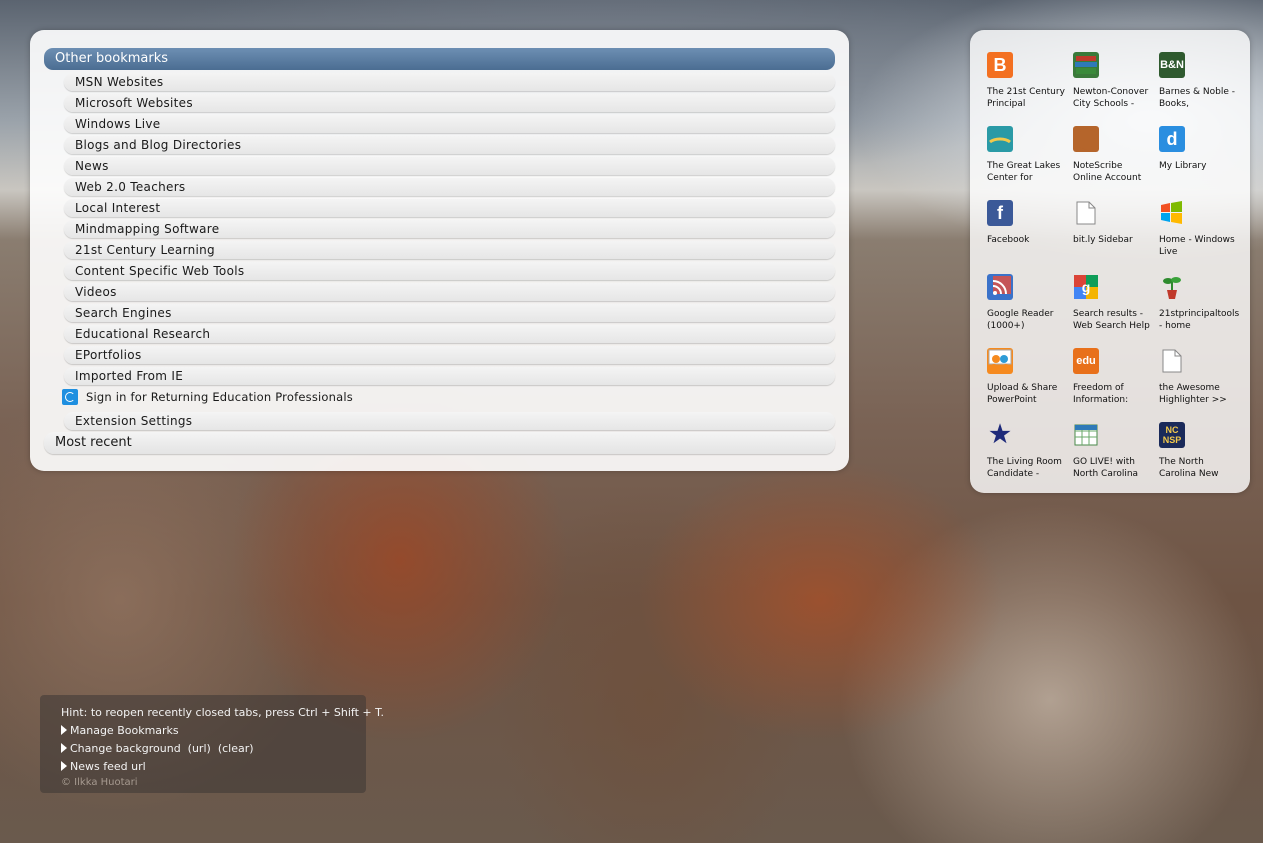  What do you see at coordinates (1108, 314) in the screenshot?
I see `speed-dial-label-line: Search results -` at bounding box center [1108, 314].